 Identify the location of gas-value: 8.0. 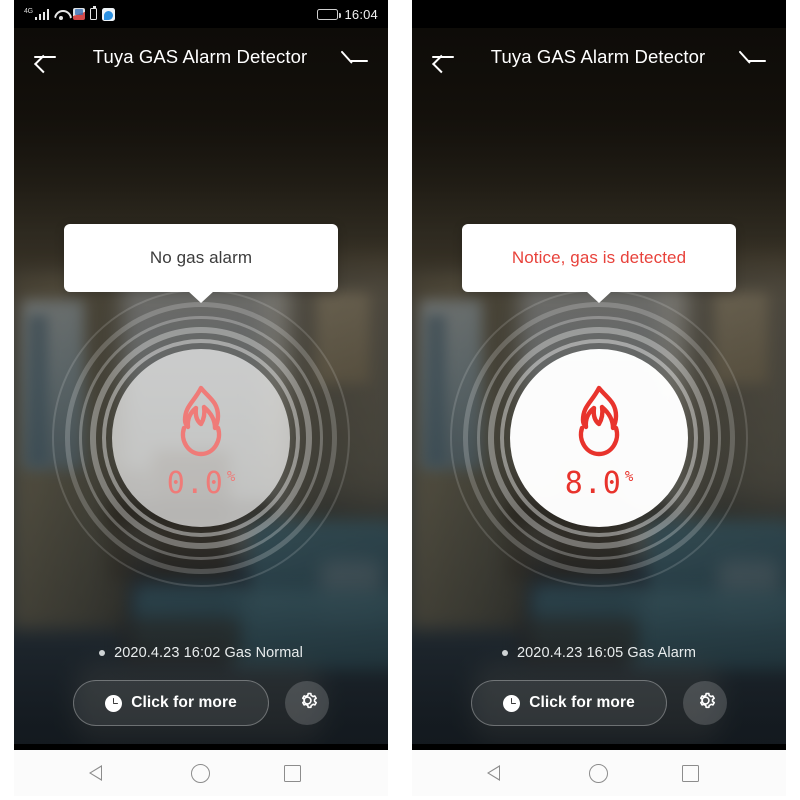
(593, 483).